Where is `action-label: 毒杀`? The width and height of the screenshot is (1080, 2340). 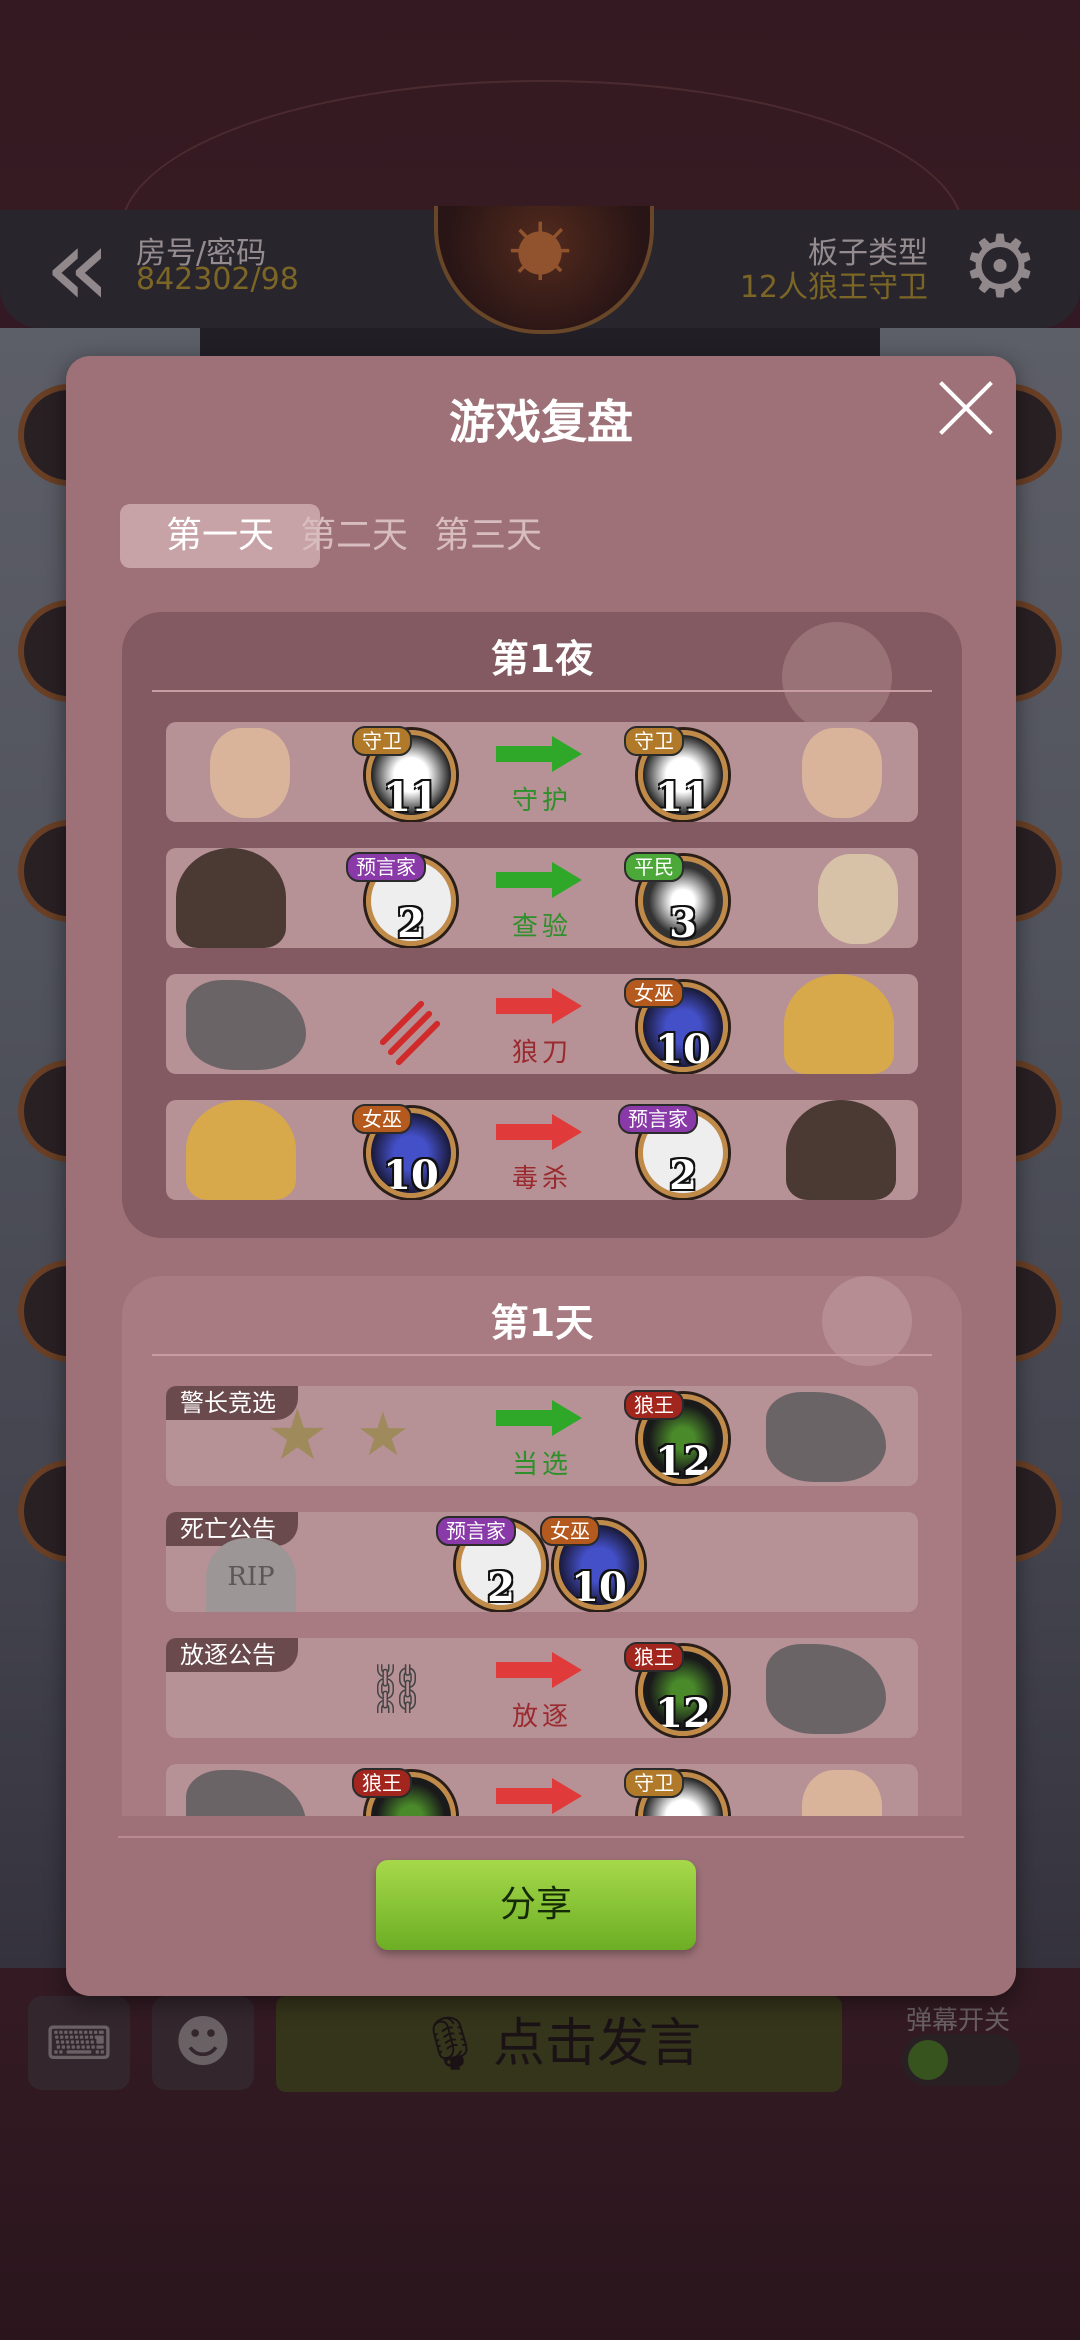
action-label: 毒杀 is located at coordinates (541, 1179).